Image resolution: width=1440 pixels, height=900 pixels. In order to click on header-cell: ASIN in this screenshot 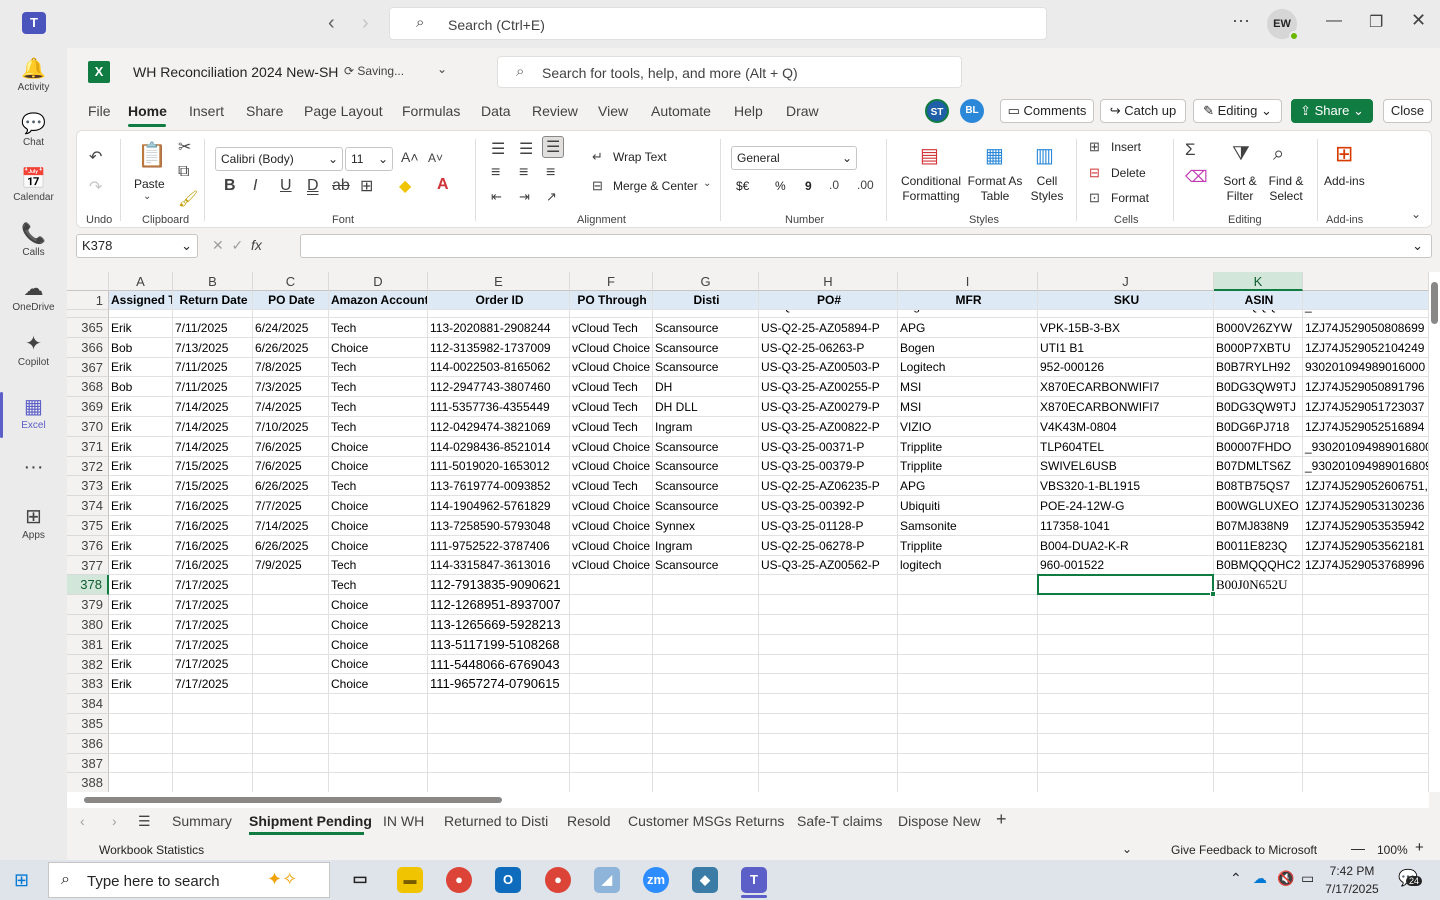, I will do `click(1258, 300)`.